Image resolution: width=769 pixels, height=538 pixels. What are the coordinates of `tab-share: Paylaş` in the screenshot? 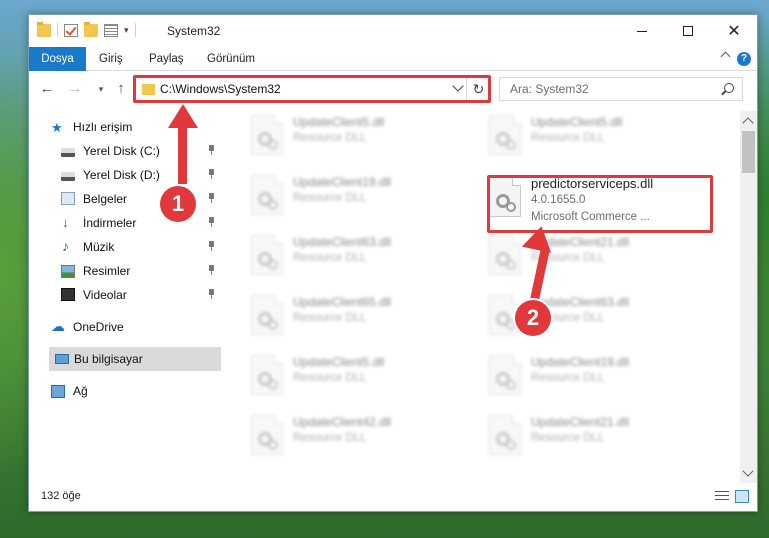 It's located at (166, 59).